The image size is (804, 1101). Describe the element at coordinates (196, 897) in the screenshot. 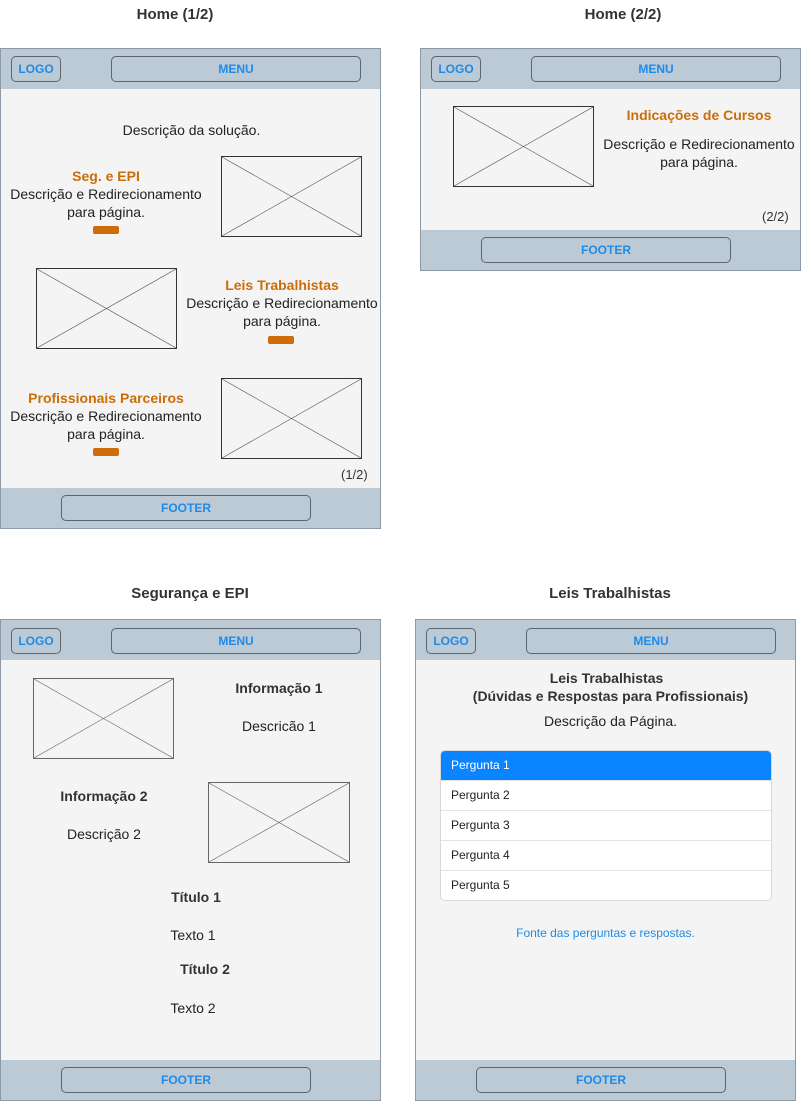

I see `block1-title: Título 1` at that location.